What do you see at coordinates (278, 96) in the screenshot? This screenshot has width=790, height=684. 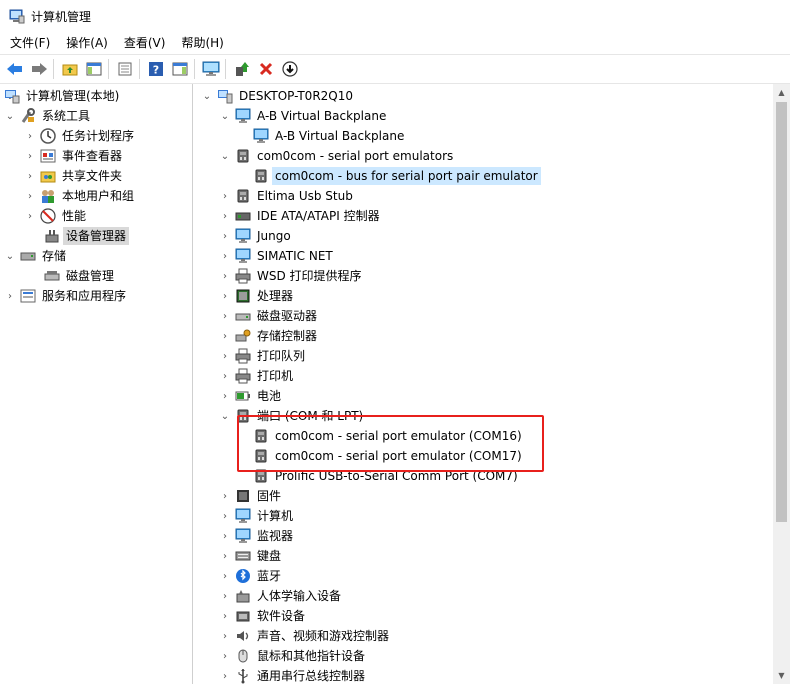 I see `device-tree-item: ⌄ DESKTOP-T0R2Q10` at bounding box center [278, 96].